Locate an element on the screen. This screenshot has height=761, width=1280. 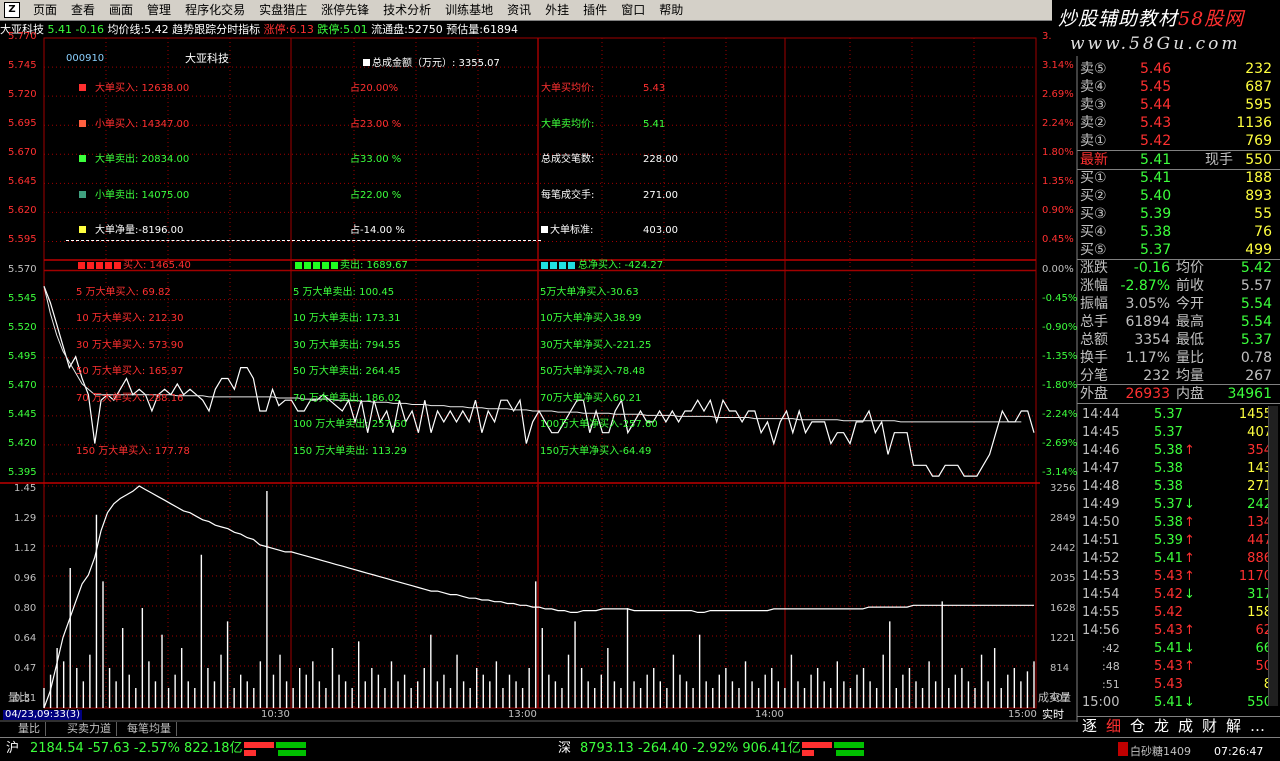
overlay-total-amount: 总成金额（万元）: 3355.07 is located at coordinates (431, 64).